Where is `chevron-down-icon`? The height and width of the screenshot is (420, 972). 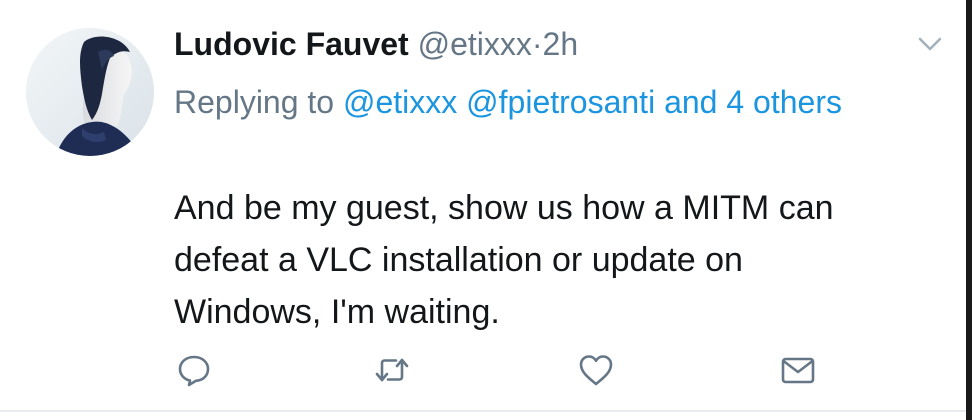
chevron-down-icon is located at coordinates (930, 44).